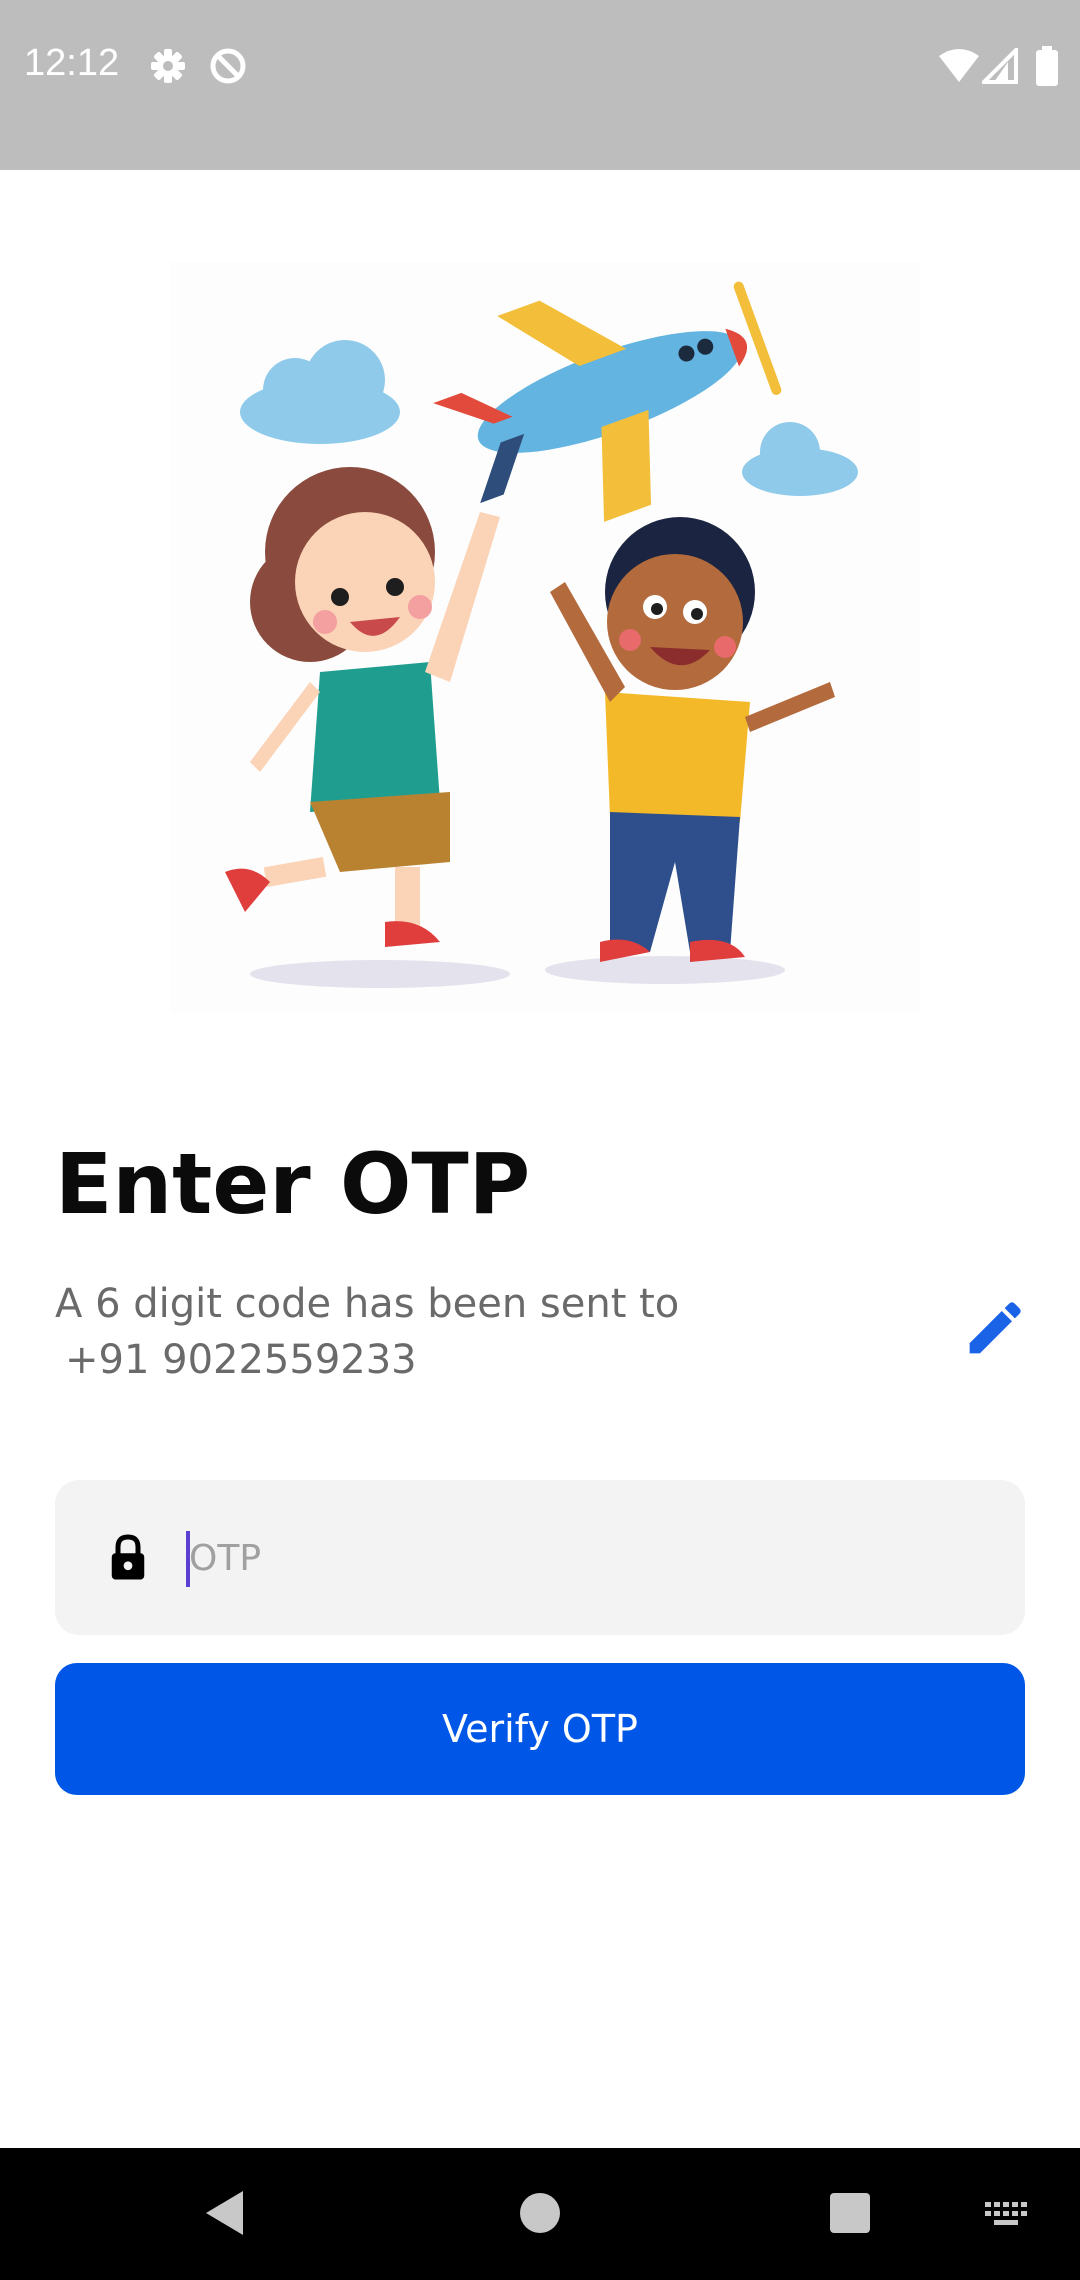  Describe the element at coordinates (959, 65) in the screenshot. I see `wifi-icon` at that location.